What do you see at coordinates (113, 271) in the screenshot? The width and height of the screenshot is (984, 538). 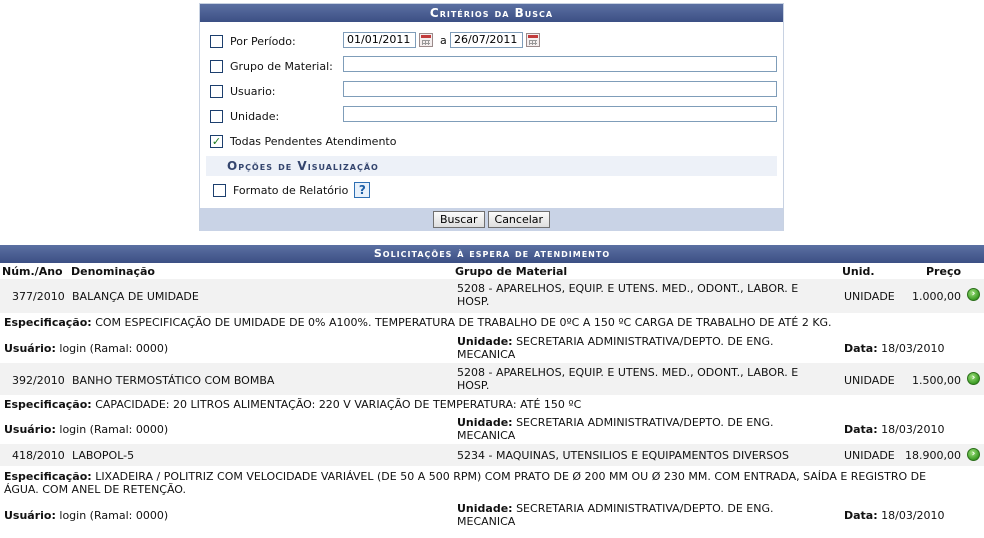 I see `header-denominacao: Denominação` at bounding box center [113, 271].